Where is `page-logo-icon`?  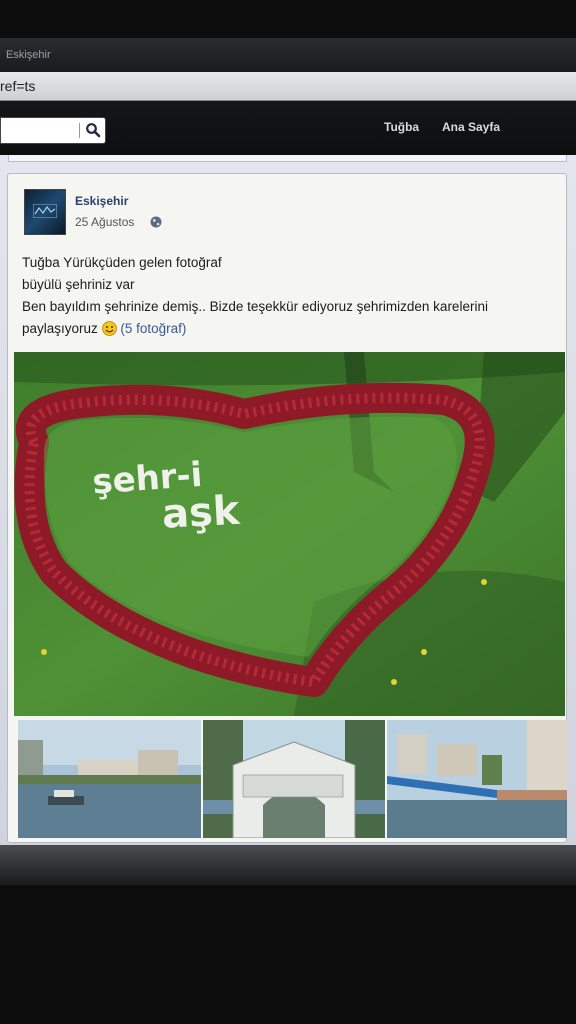
page-logo-icon is located at coordinates (45, 211).